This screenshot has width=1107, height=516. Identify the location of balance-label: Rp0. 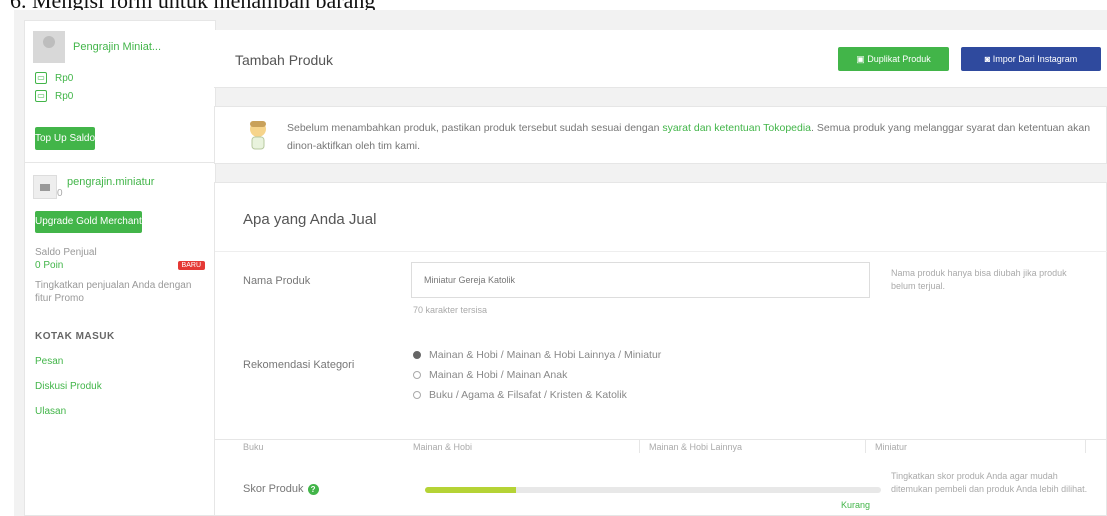
(64, 78).